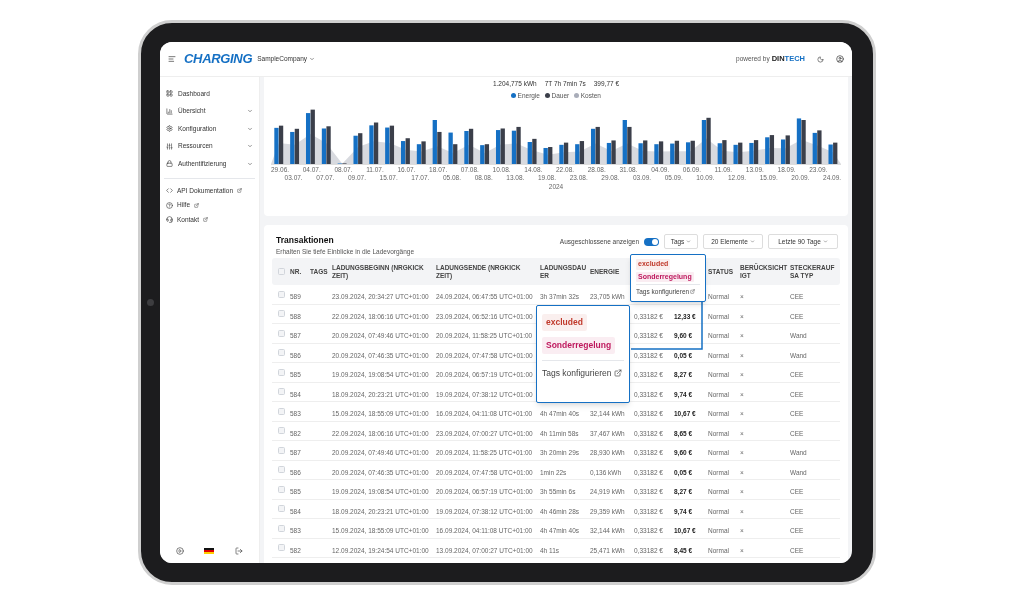 The width and height of the screenshot is (1024, 595). Describe the element at coordinates (150, 302) in the screenshot. I see `camera-lens-icon` at that location.